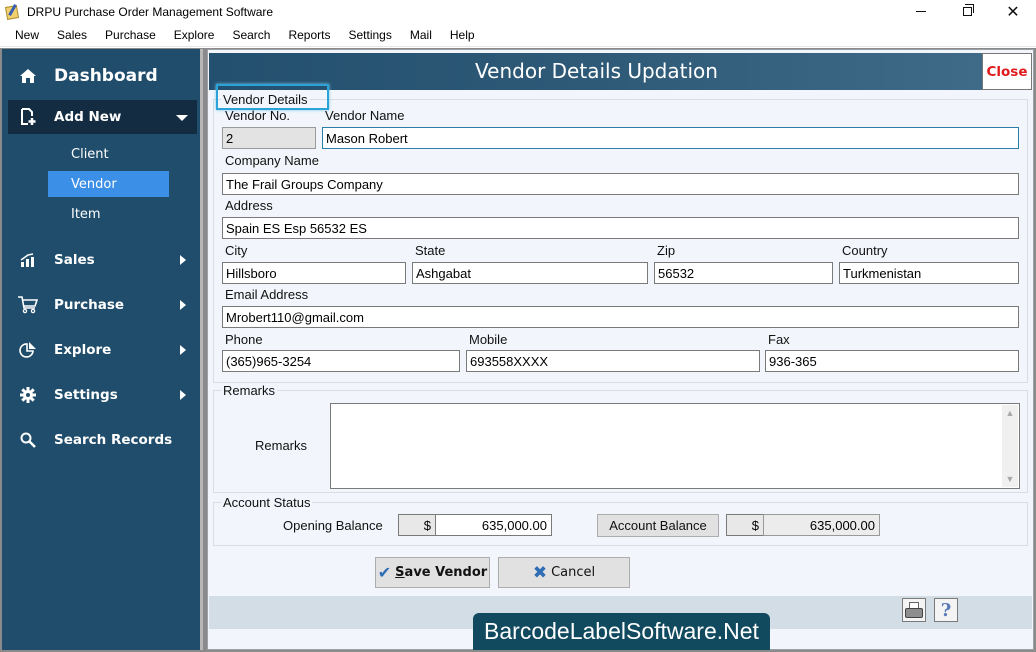 Image resolution: width=1036 pixels, height=652 pixels. Describe the element at coordinates (462, 35) in the screenshot. I see `menu-help: Help` at that location.